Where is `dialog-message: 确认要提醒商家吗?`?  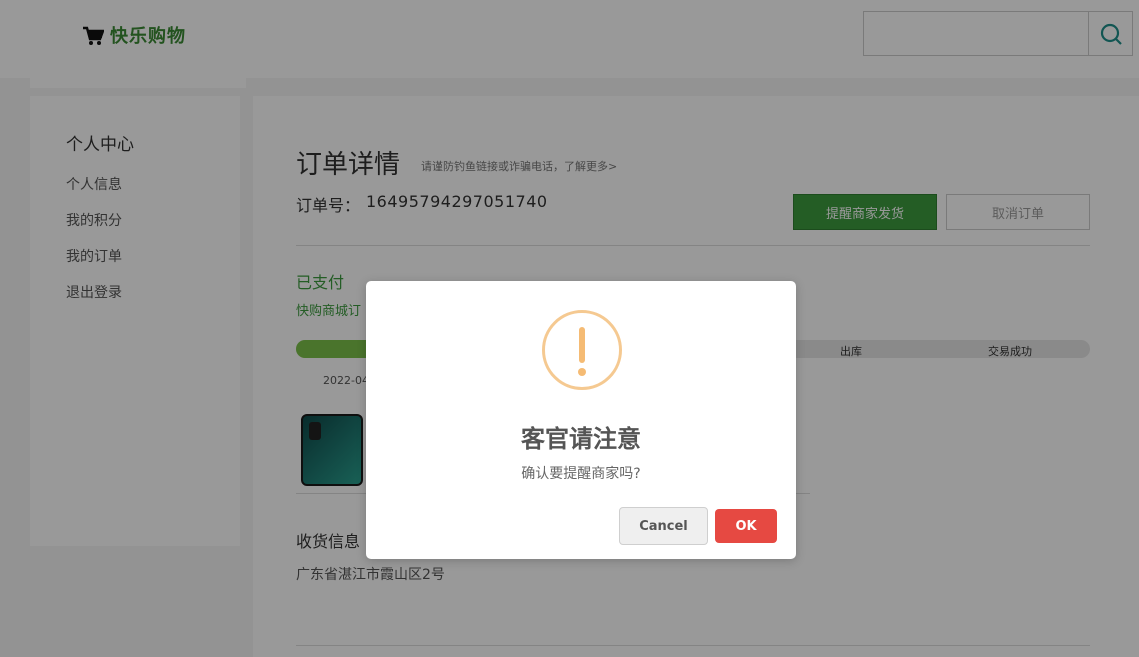
dialog-message: 确认要提醒商家吗? is located at coordinates (581, 474).